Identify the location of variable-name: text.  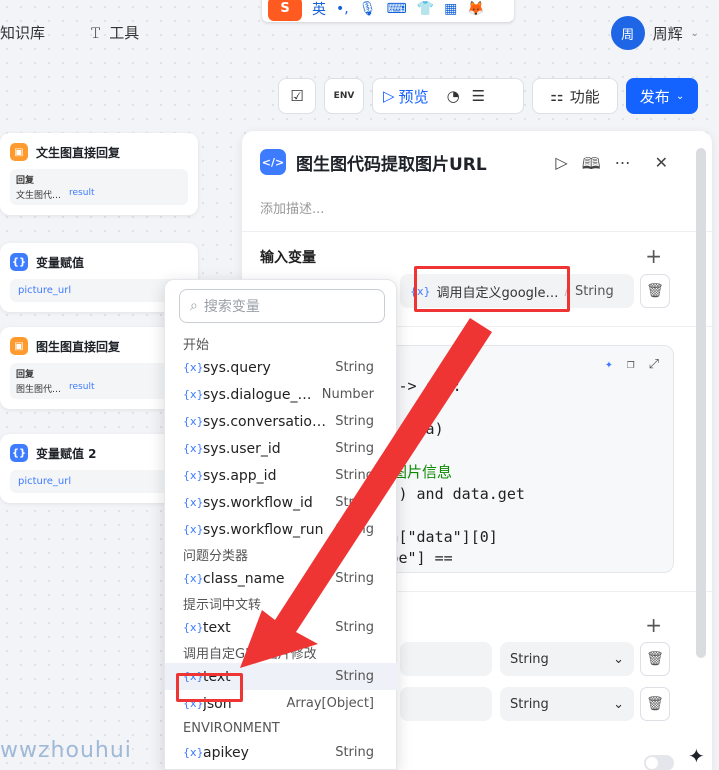
(217, 627).